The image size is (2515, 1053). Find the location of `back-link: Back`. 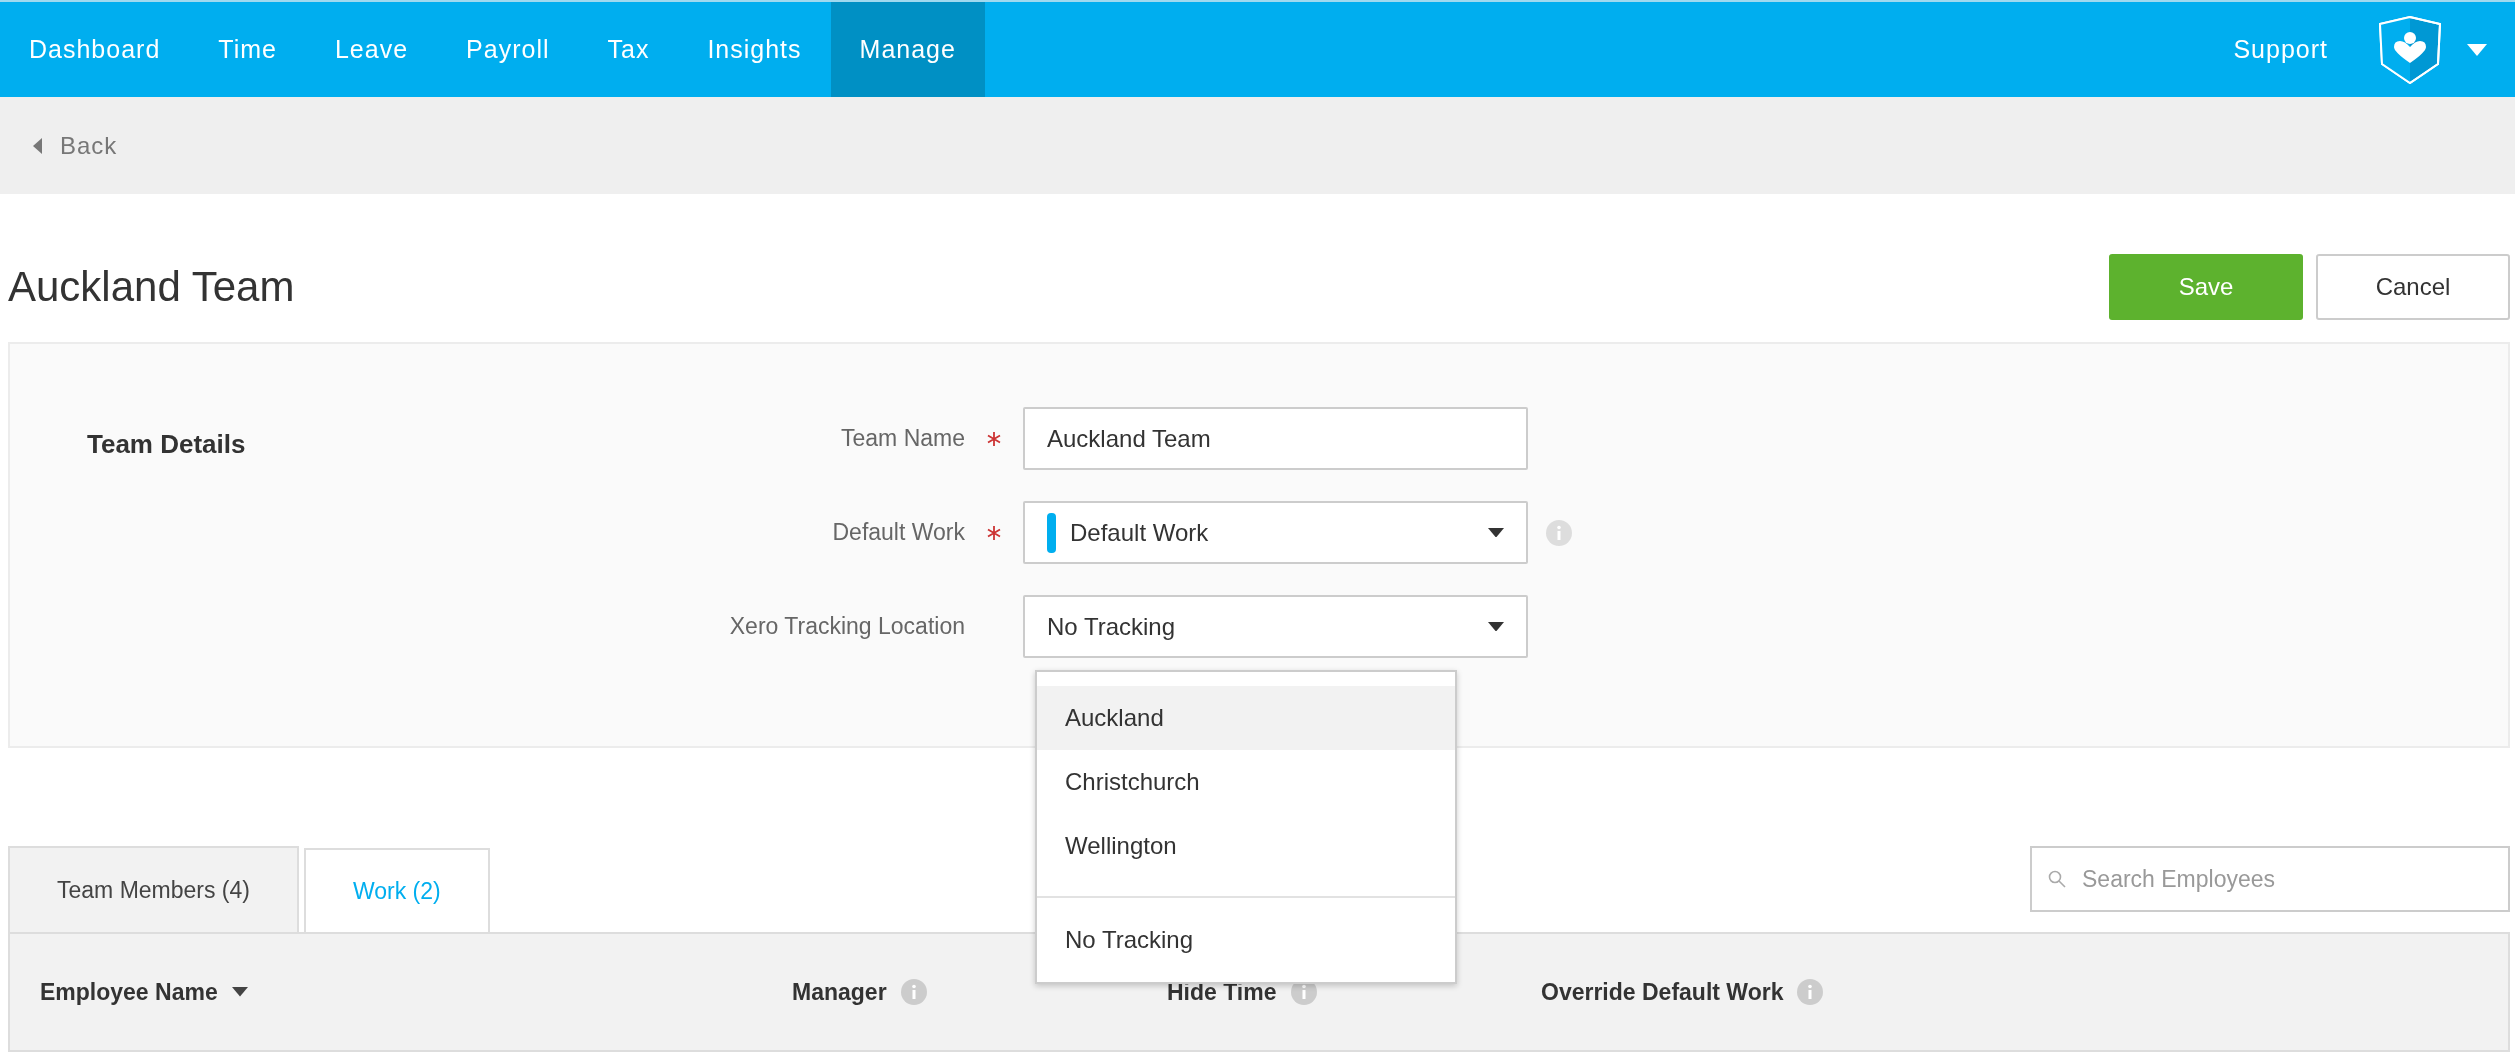

back-link: Back is located at coordinates (75, 145).